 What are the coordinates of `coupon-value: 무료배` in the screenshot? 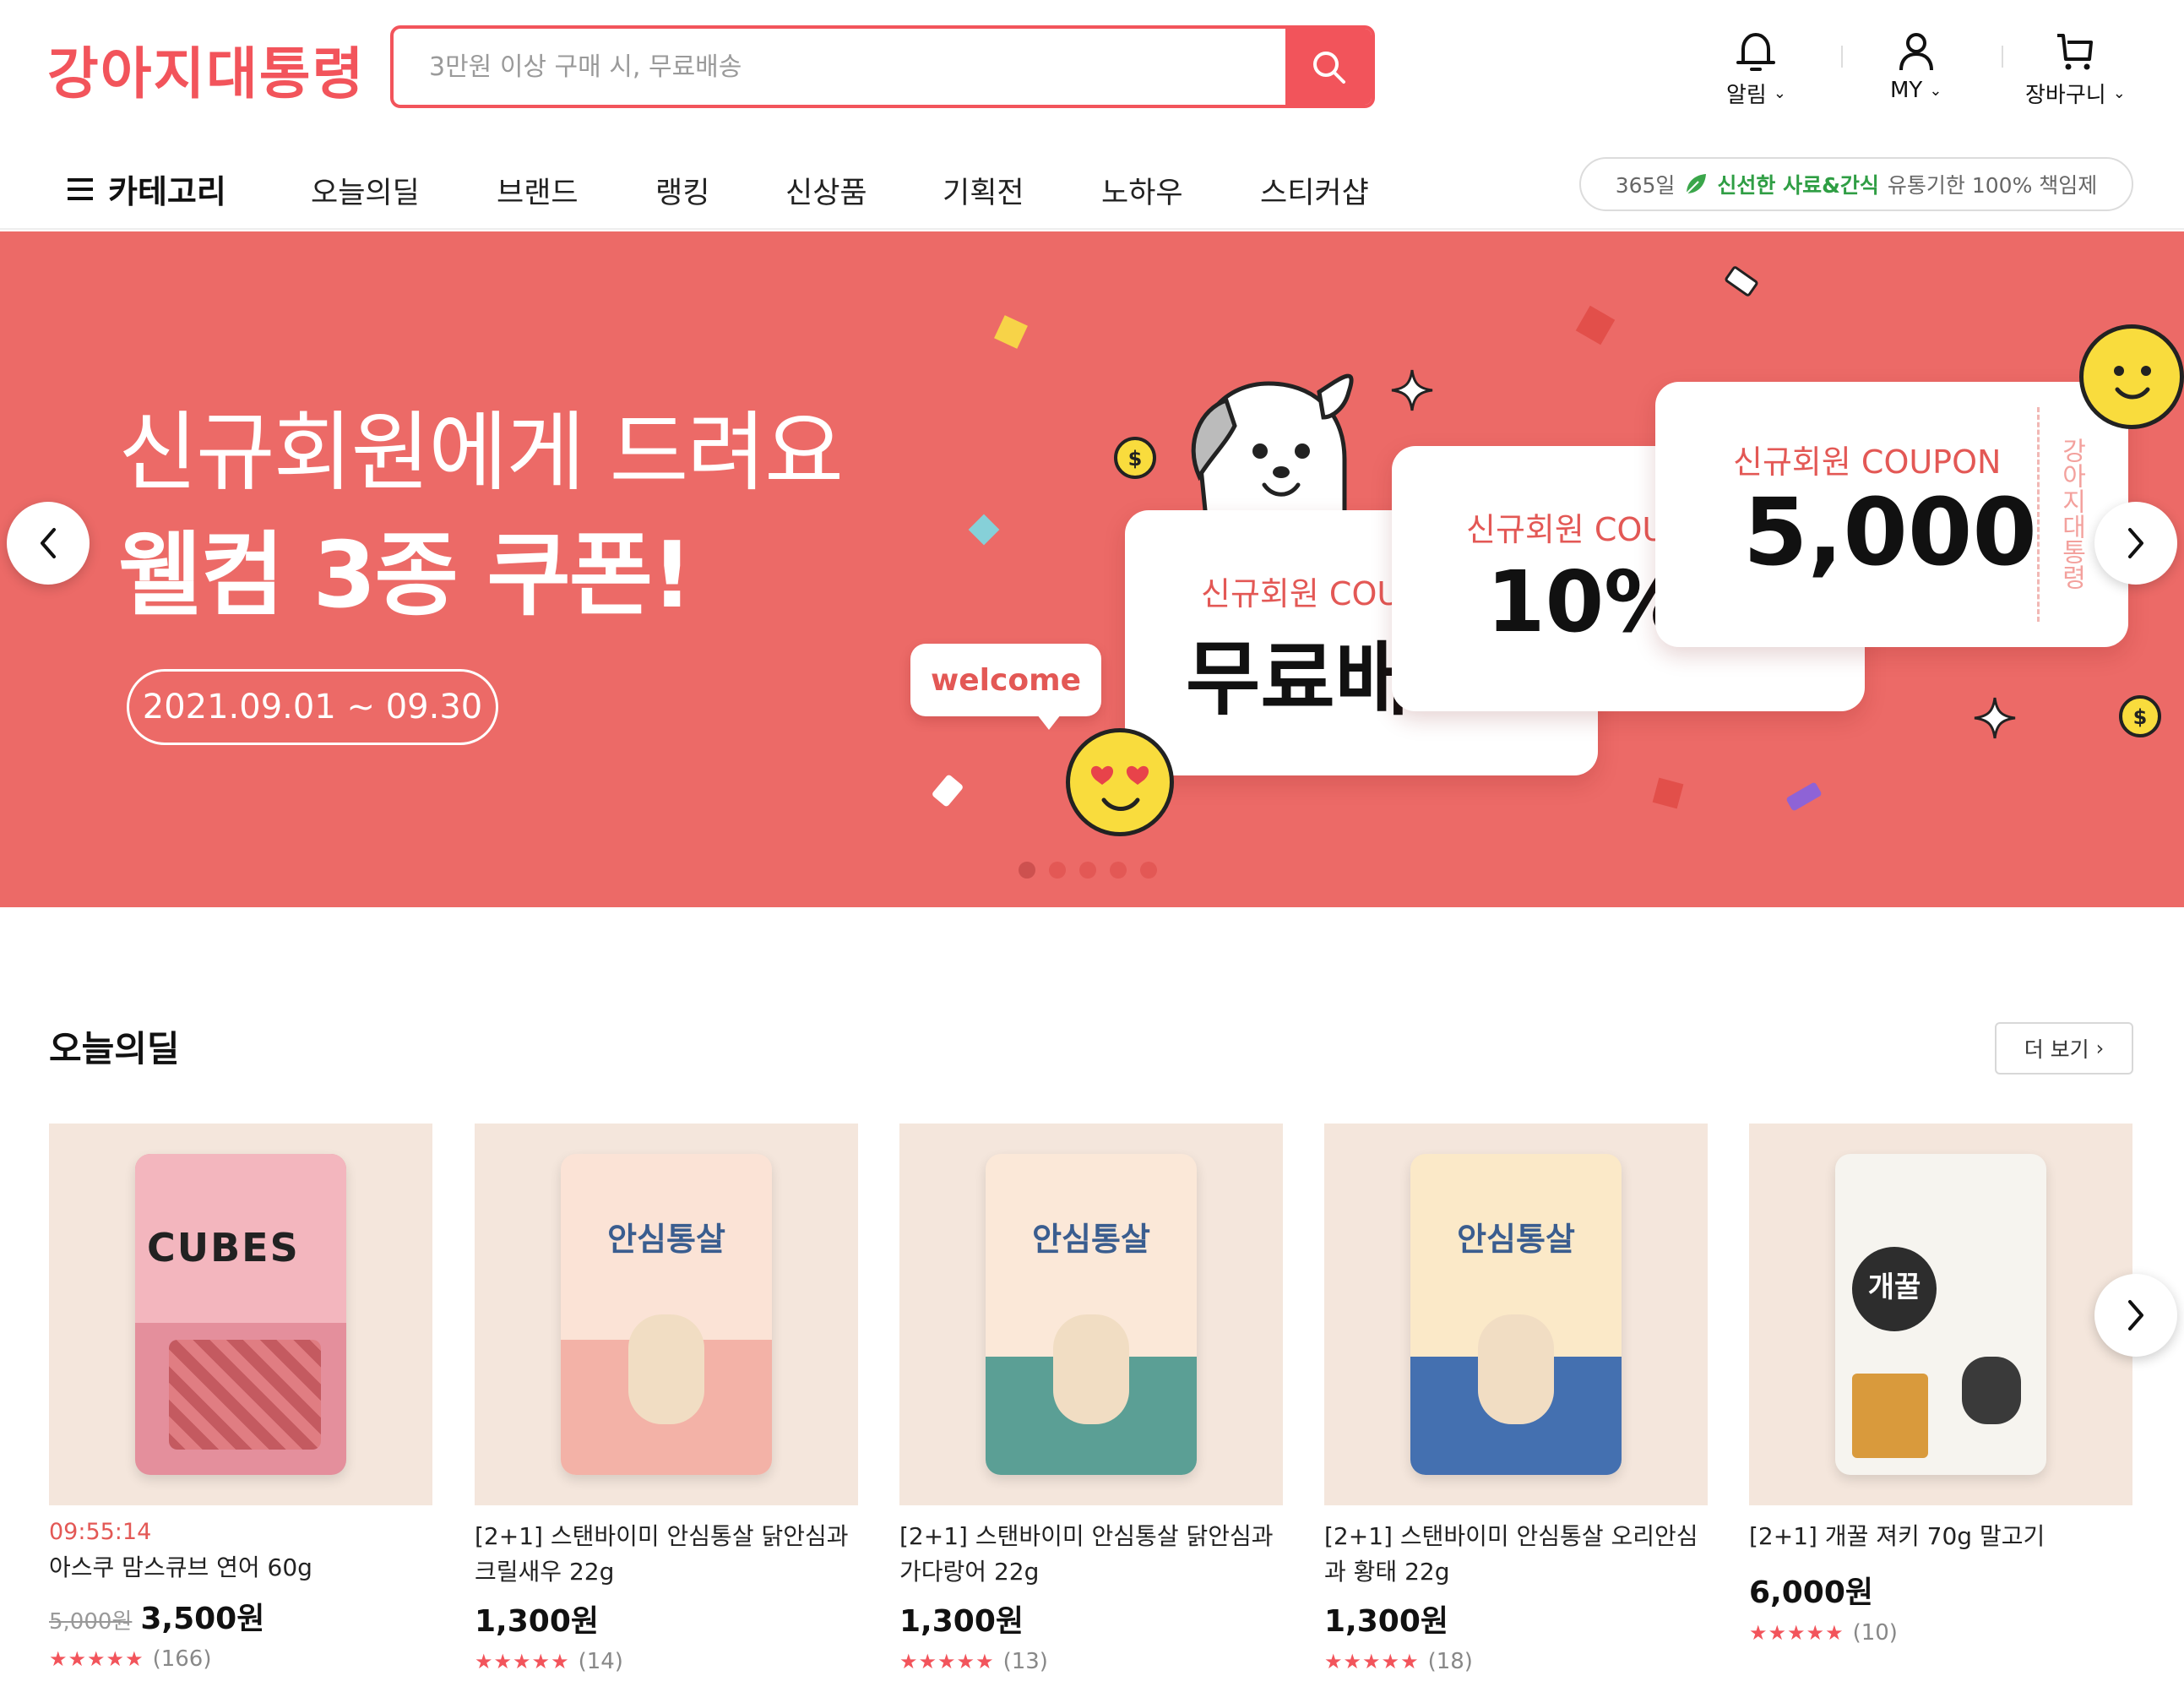 It's located at (1298, 679).